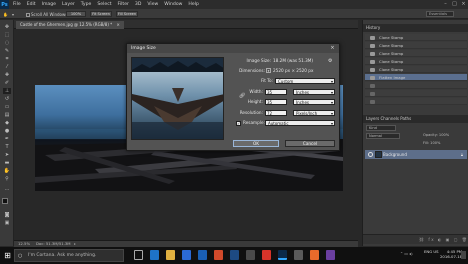 This screenshot has height=264, width=468. What do you see at coordinates (7, 67) in the screenshot?
I see `eyedropper-tool-icon: ⁄` at bounding box center [7, 67].